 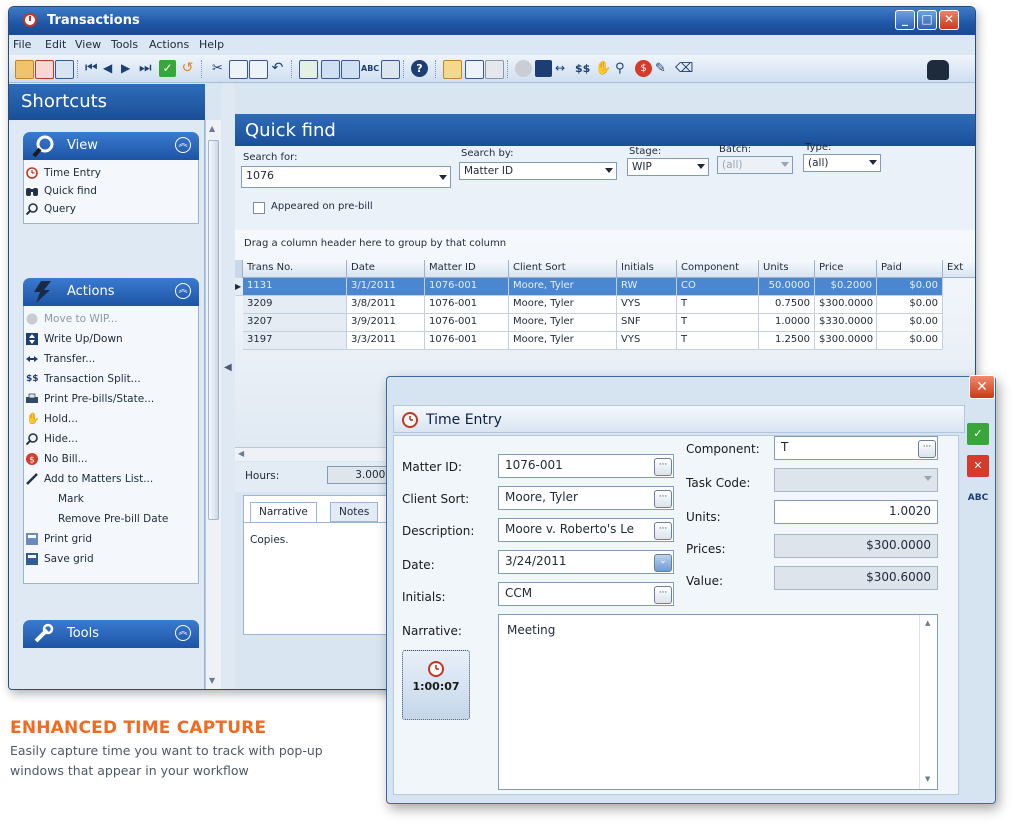 I want to click on splitter: ◀, so click(x=228, y=386).